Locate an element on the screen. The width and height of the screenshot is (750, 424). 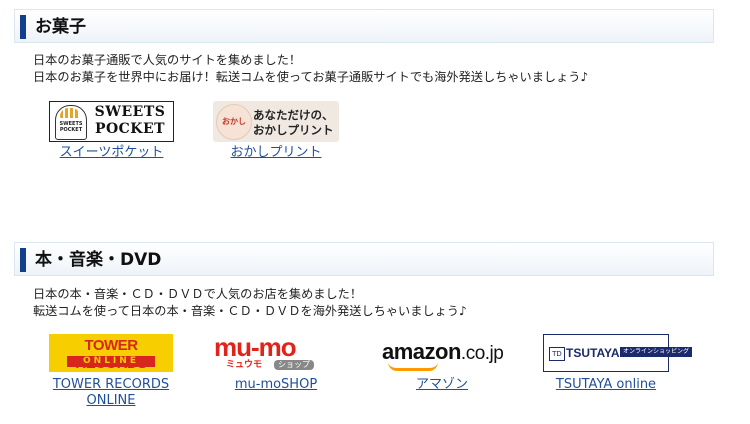
logo-text: TSUTAYA is located at coordinates (593, 353).